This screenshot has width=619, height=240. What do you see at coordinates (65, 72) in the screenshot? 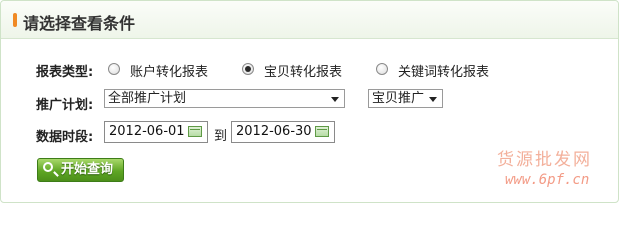
I see `report-type-label: 报表类型:` at bounding box center [65, 72].